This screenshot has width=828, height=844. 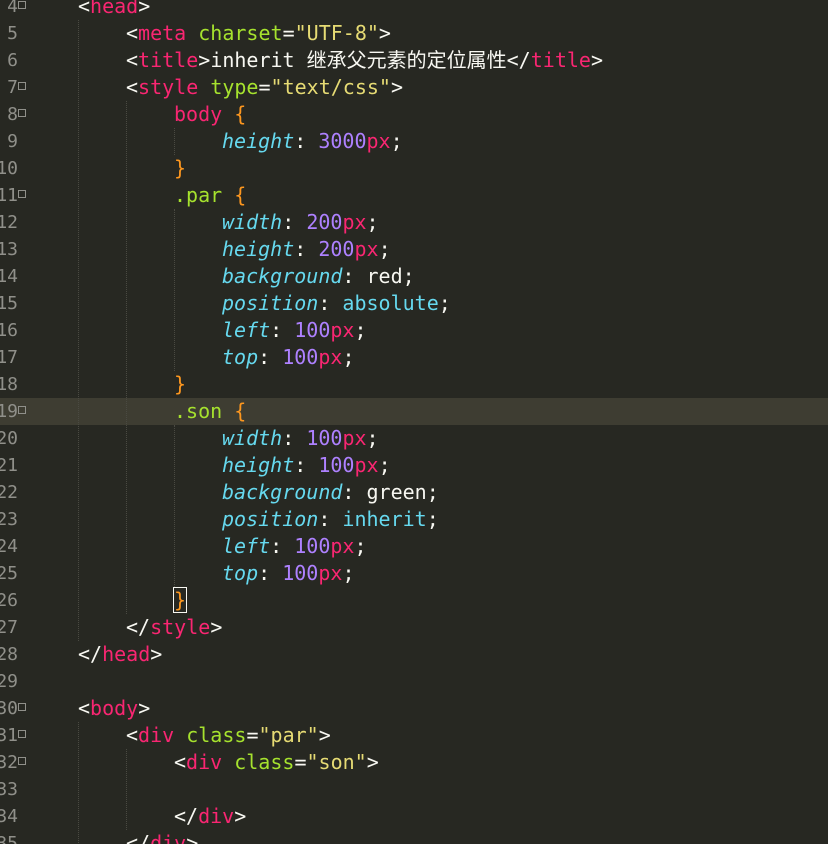 I want to click on code-text: height: 3000px;, so click(x=312, y=141).